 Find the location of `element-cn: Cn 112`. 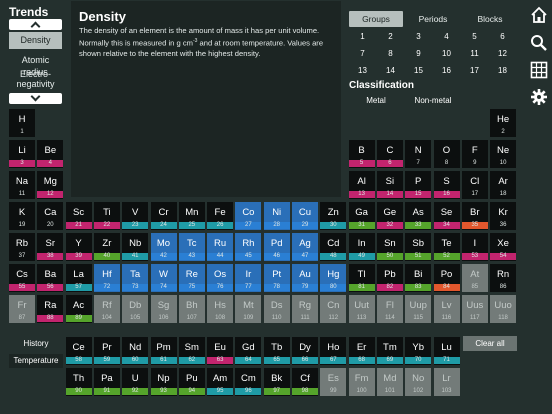

element-cn: Cn 112 is located at coordinates (333, 309).